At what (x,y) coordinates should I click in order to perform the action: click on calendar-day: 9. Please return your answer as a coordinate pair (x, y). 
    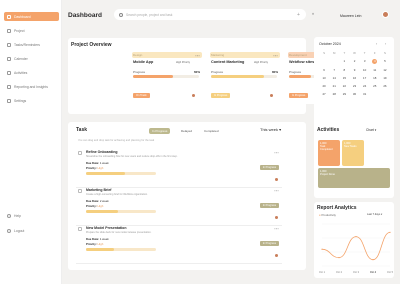
    Looking at the image, I should click on (354, 70).